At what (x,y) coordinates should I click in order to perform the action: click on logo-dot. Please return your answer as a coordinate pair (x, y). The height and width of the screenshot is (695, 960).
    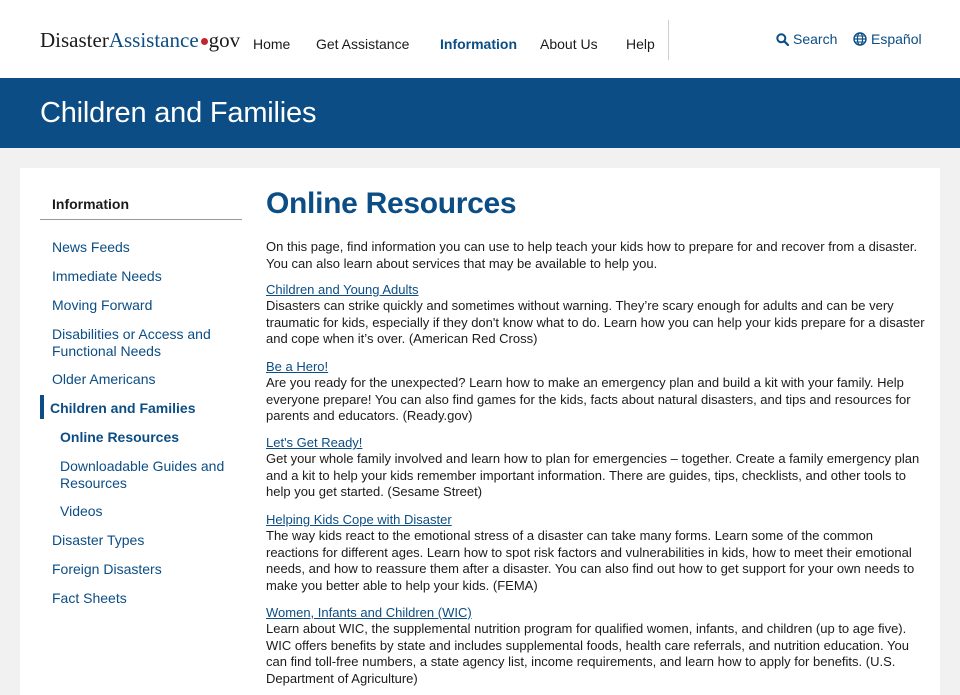
    Looking at the image, I should click on (204, 41).